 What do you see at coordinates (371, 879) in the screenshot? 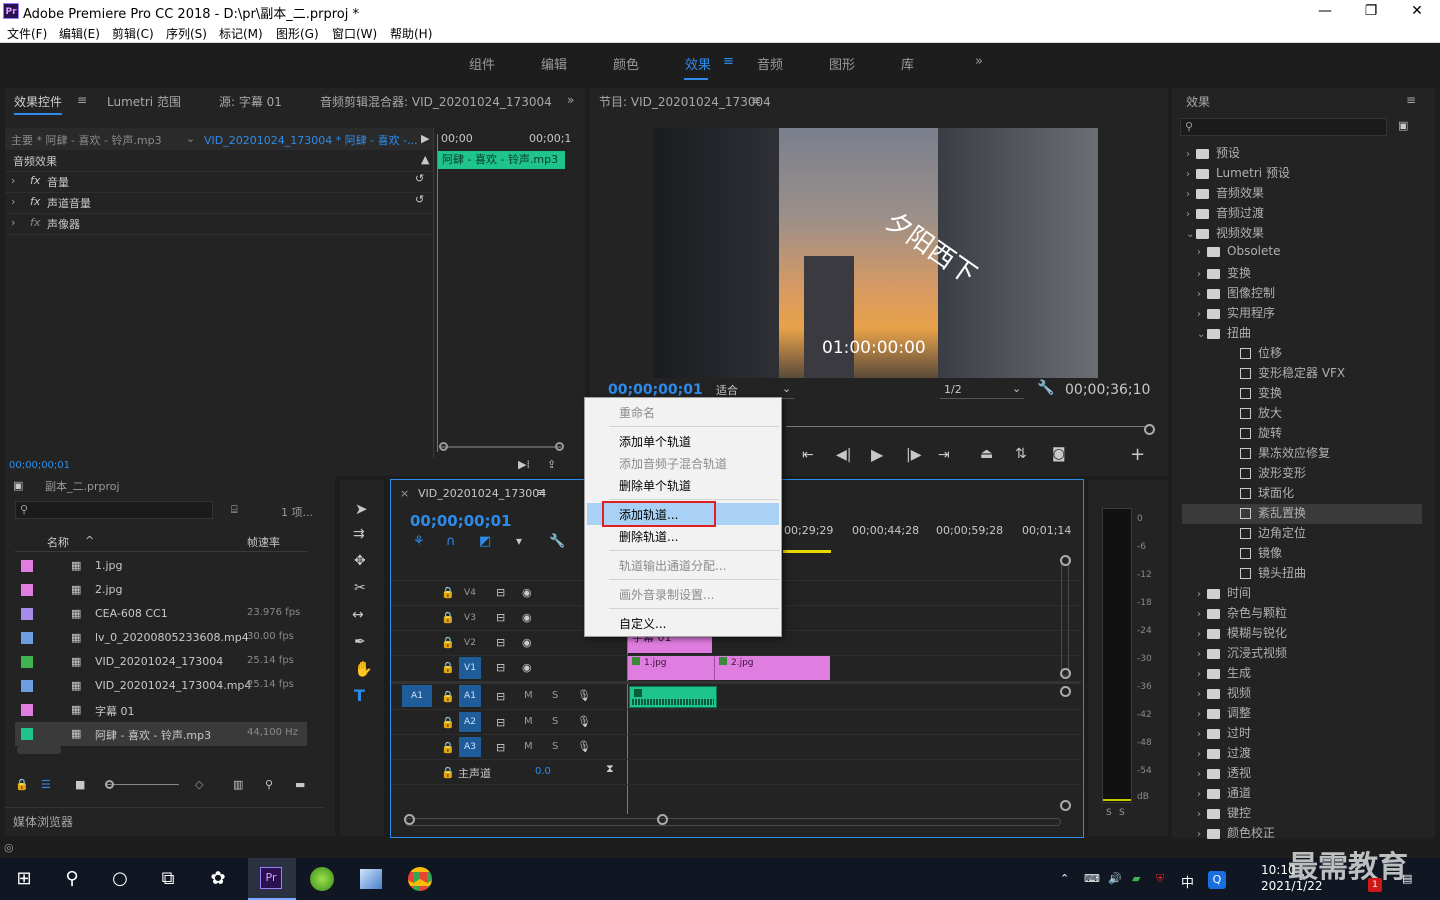
I see `taskbar-notes-icon` at bounding box center [371, 879].